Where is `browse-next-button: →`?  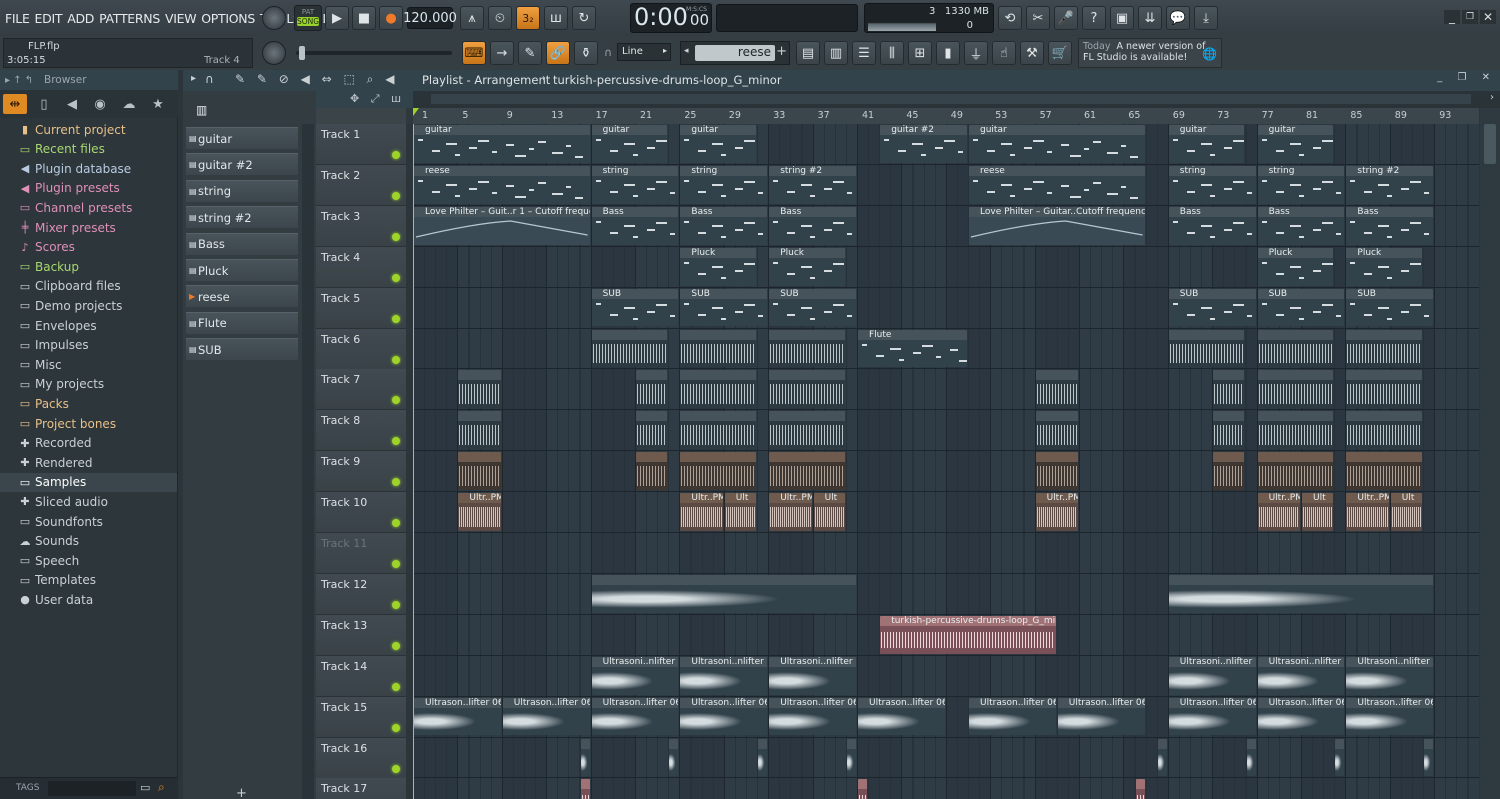 browse-next-button: → is located at coordinates (502, 53).